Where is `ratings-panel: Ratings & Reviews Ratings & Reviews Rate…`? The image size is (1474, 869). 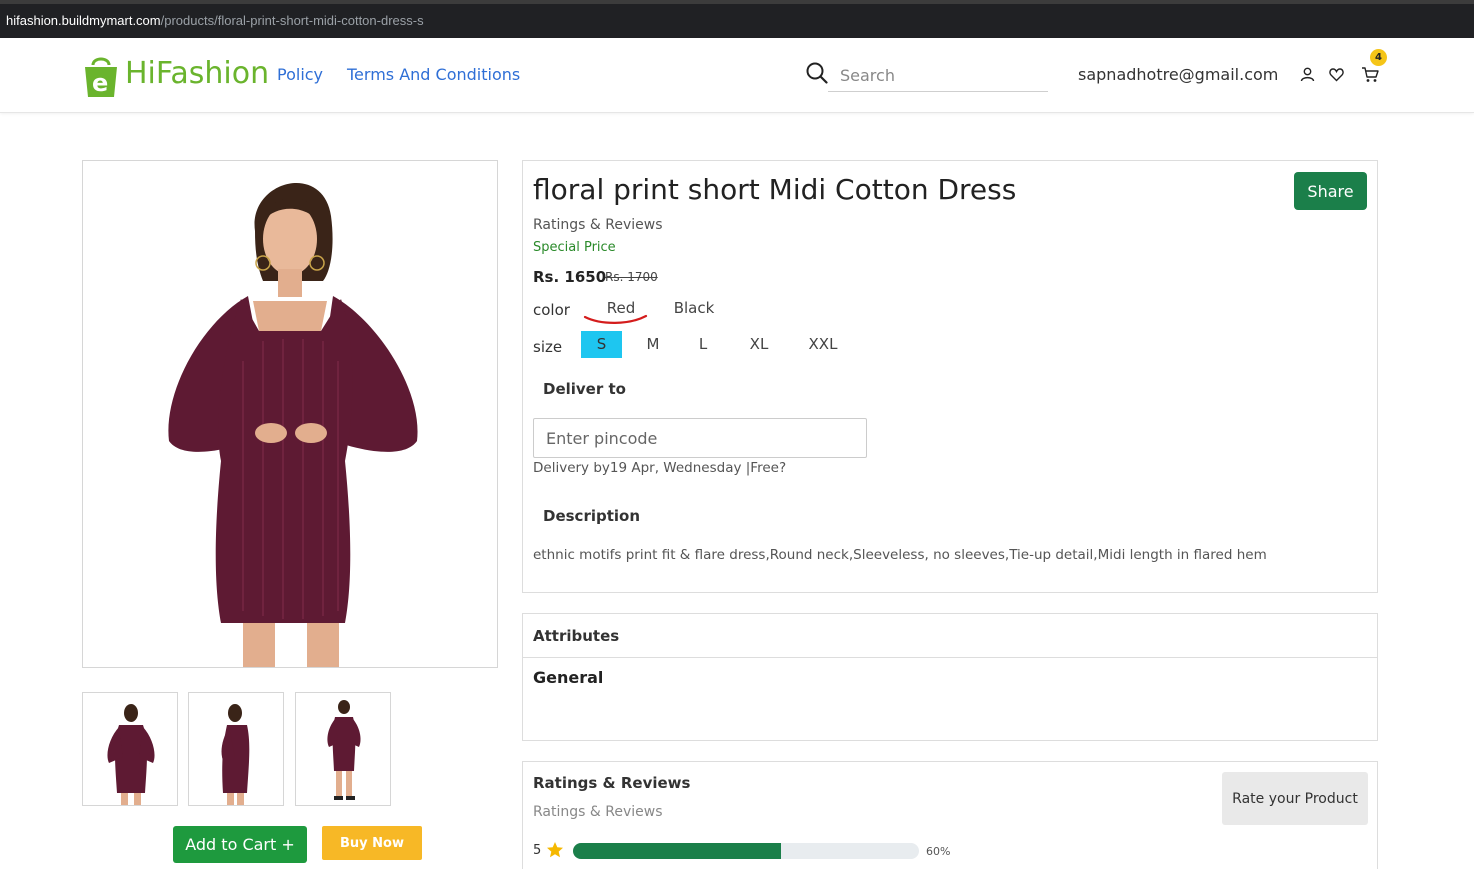 ratings-panel: Ratings & Reviews Ratings & Reviews Rate… is located at coordinates (950, 815).